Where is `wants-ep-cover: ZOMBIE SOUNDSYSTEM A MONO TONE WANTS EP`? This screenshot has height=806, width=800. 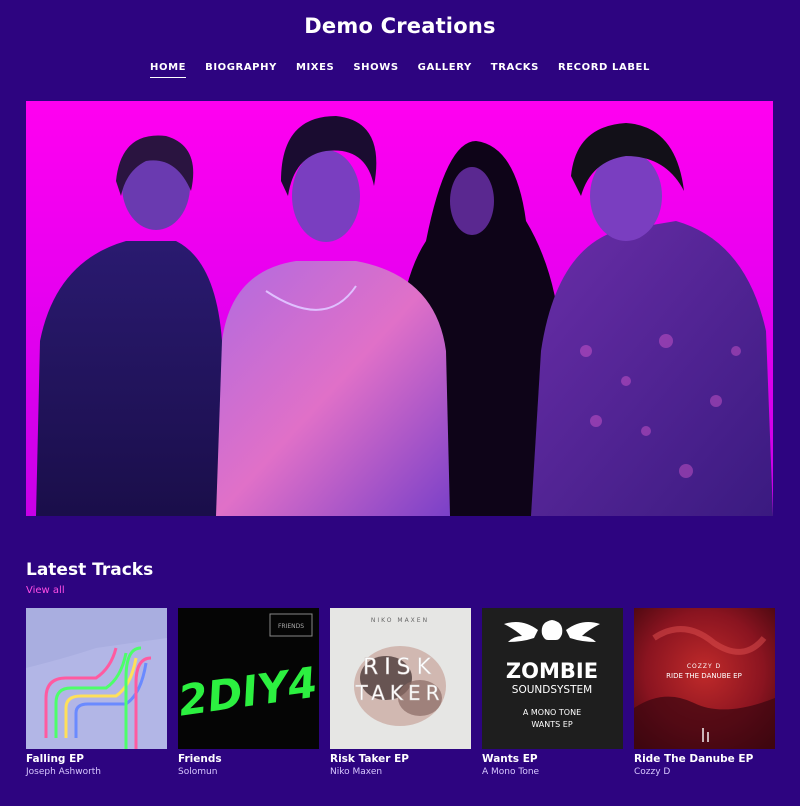
wants-ep-cover: ZOMBIE SOUNDSYSTEM A MONO TONE WANTS EP is located at coordinates (552, 678).